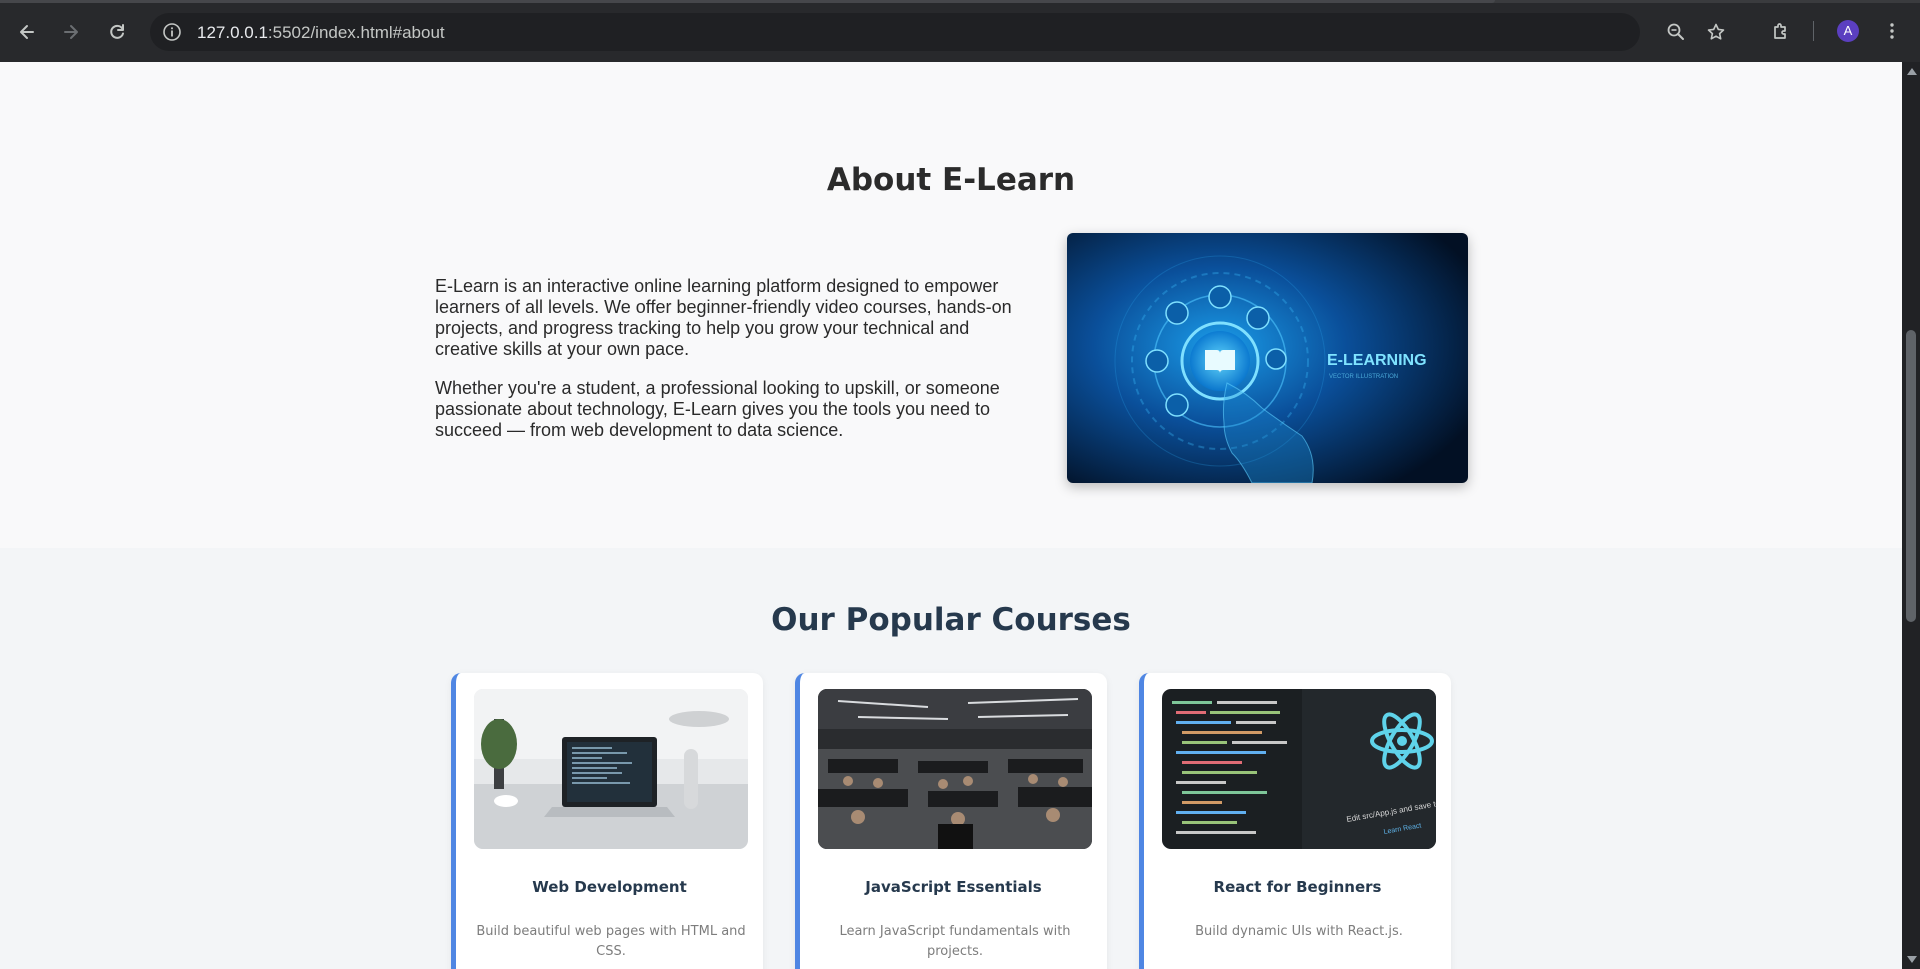 This screenshot has width=1920, height=969. What do you see at coordinates (1297, 887) in the screenshot?
I see `course-title: React for Beginners` at bounding box center [1297, 887].